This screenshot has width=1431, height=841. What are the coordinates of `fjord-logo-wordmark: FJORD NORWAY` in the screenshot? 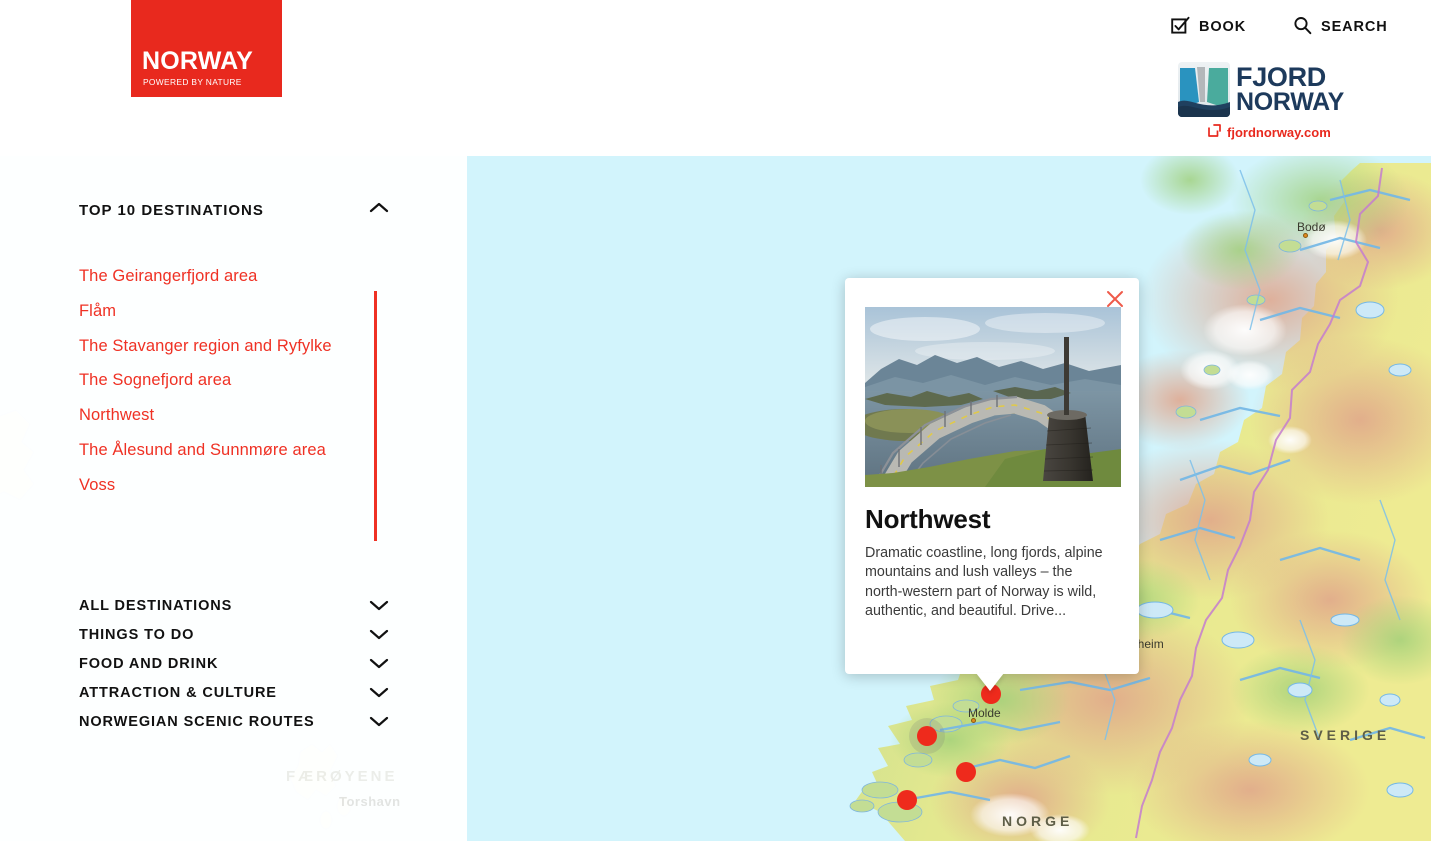 It's located at (1290, 89).